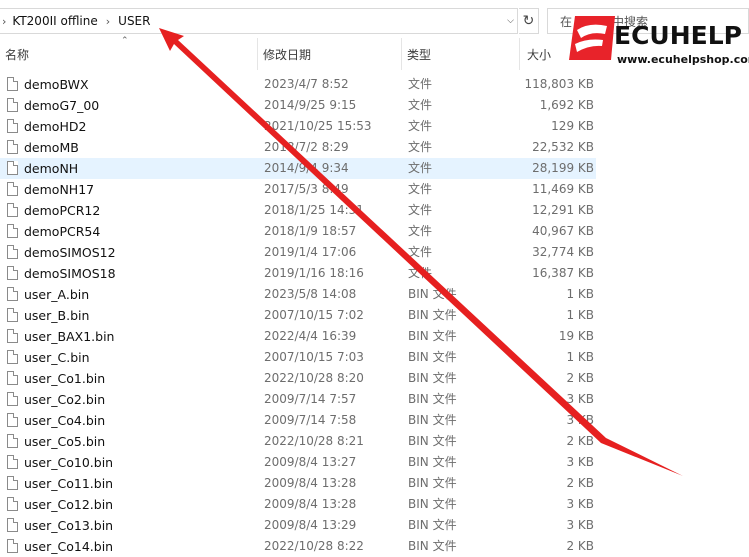  I want to click on file-row: user_C.bin 2007/10/15 7:03 BIN 文件 1 KB, so click(300, 357).